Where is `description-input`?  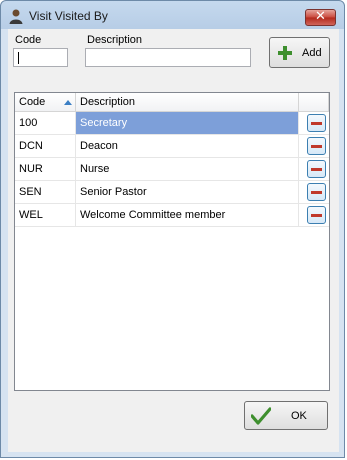
description-input is located at coordinates (168, 57).